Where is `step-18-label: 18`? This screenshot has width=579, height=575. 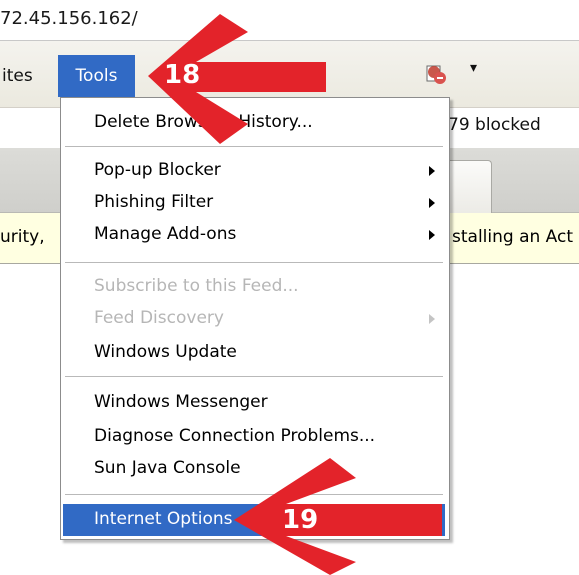 step-18-label: 18 is located at coordinates (182, 75).